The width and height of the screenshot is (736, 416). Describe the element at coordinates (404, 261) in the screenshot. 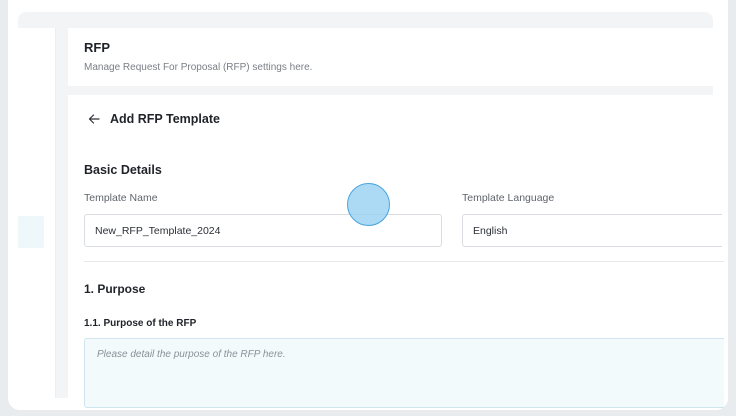

I see `section-divider` at that location.